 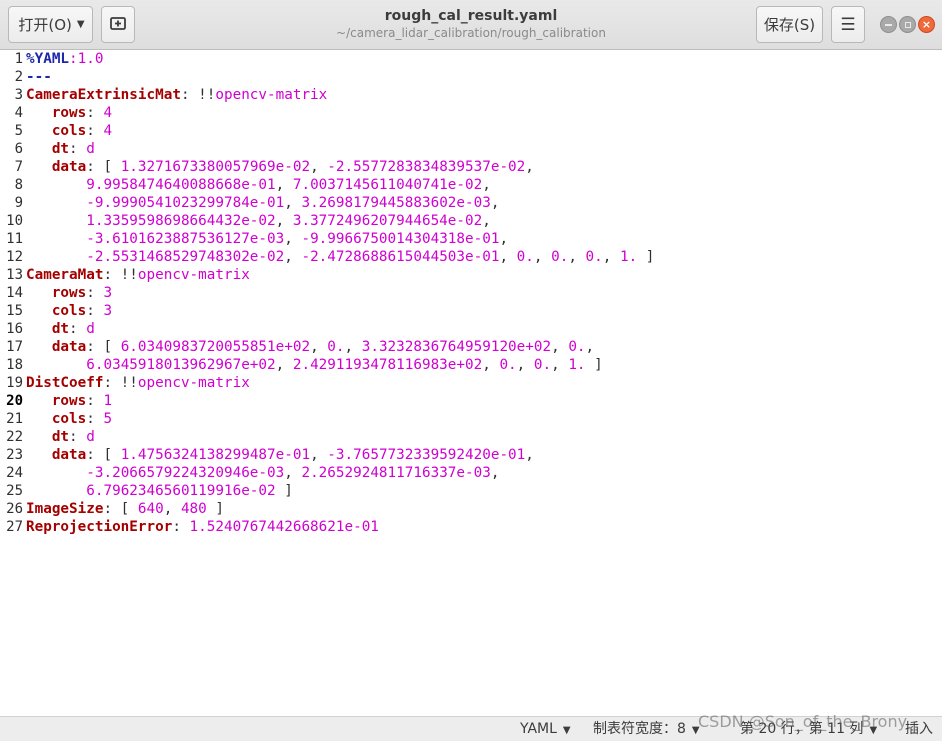 What do you see at coordinates (90, 437) in the screenshot?
I see `code-token: d` at bounding box center [90, 437].